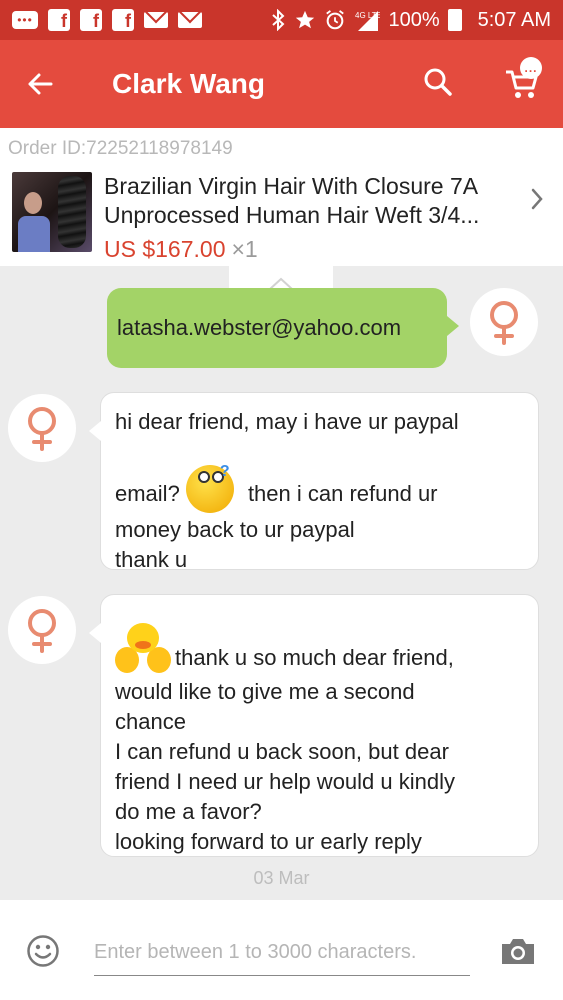 Image resolution: width=563 pixels, height=1000 pixels. I want to click on message-line: do me a favor?, so click(188, 811).